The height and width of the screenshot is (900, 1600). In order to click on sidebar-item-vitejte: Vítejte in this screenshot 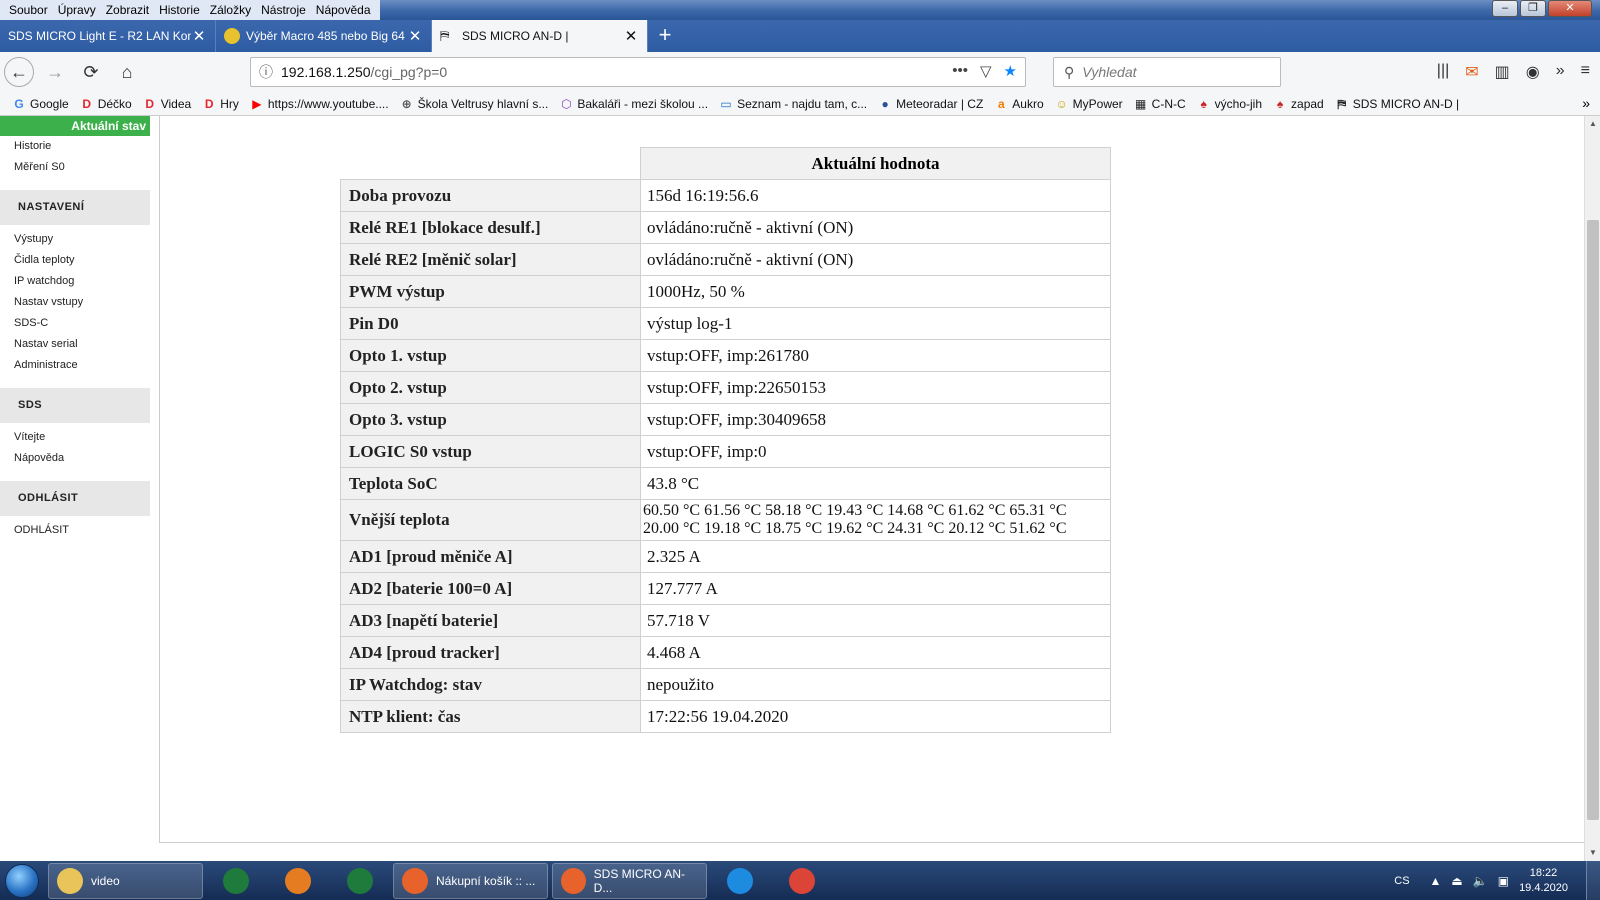, I will do `click(75, 437)`.